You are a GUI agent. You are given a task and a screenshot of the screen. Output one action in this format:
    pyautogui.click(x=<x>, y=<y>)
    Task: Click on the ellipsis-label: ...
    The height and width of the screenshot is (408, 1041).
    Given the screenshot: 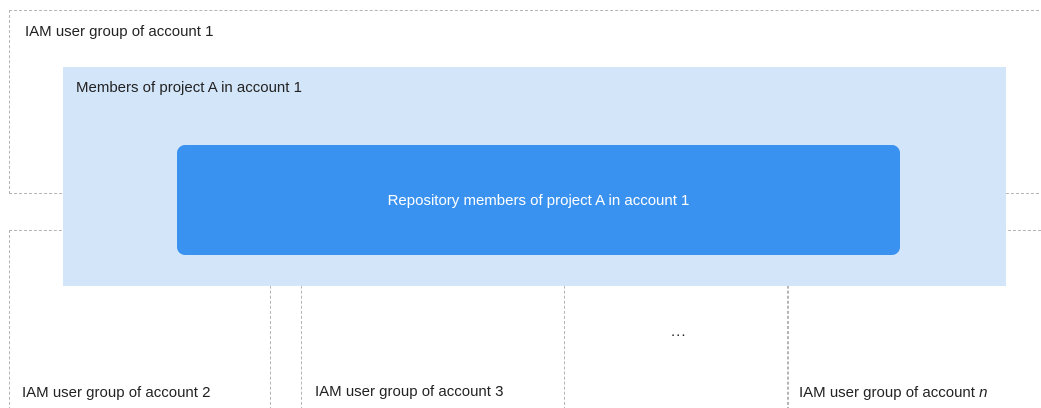 What is the action you would take?
    pyautogui.click(x=679, y=331)
    